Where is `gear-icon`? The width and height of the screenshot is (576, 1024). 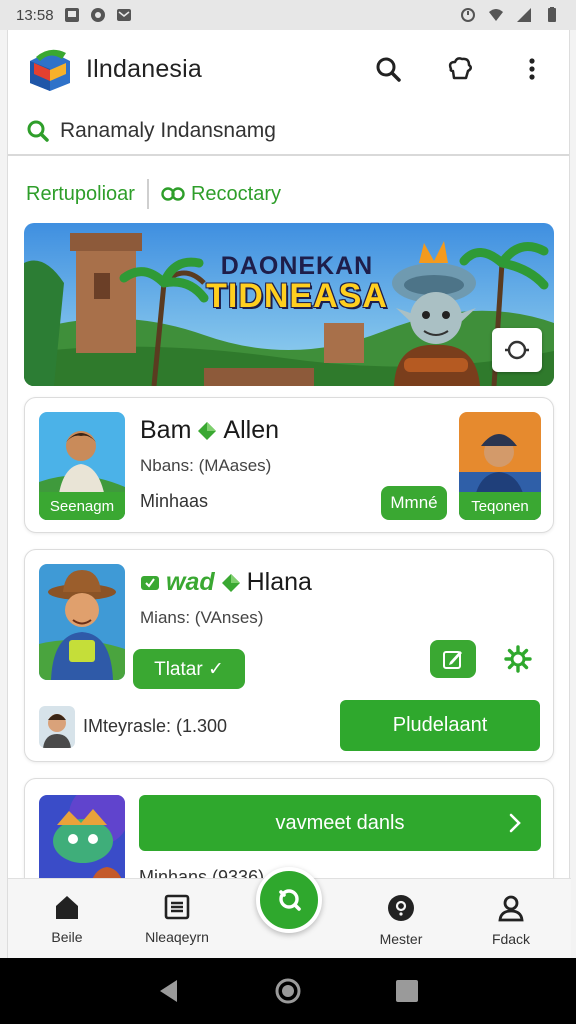 gear-icon is located at coordinates (518, 659).